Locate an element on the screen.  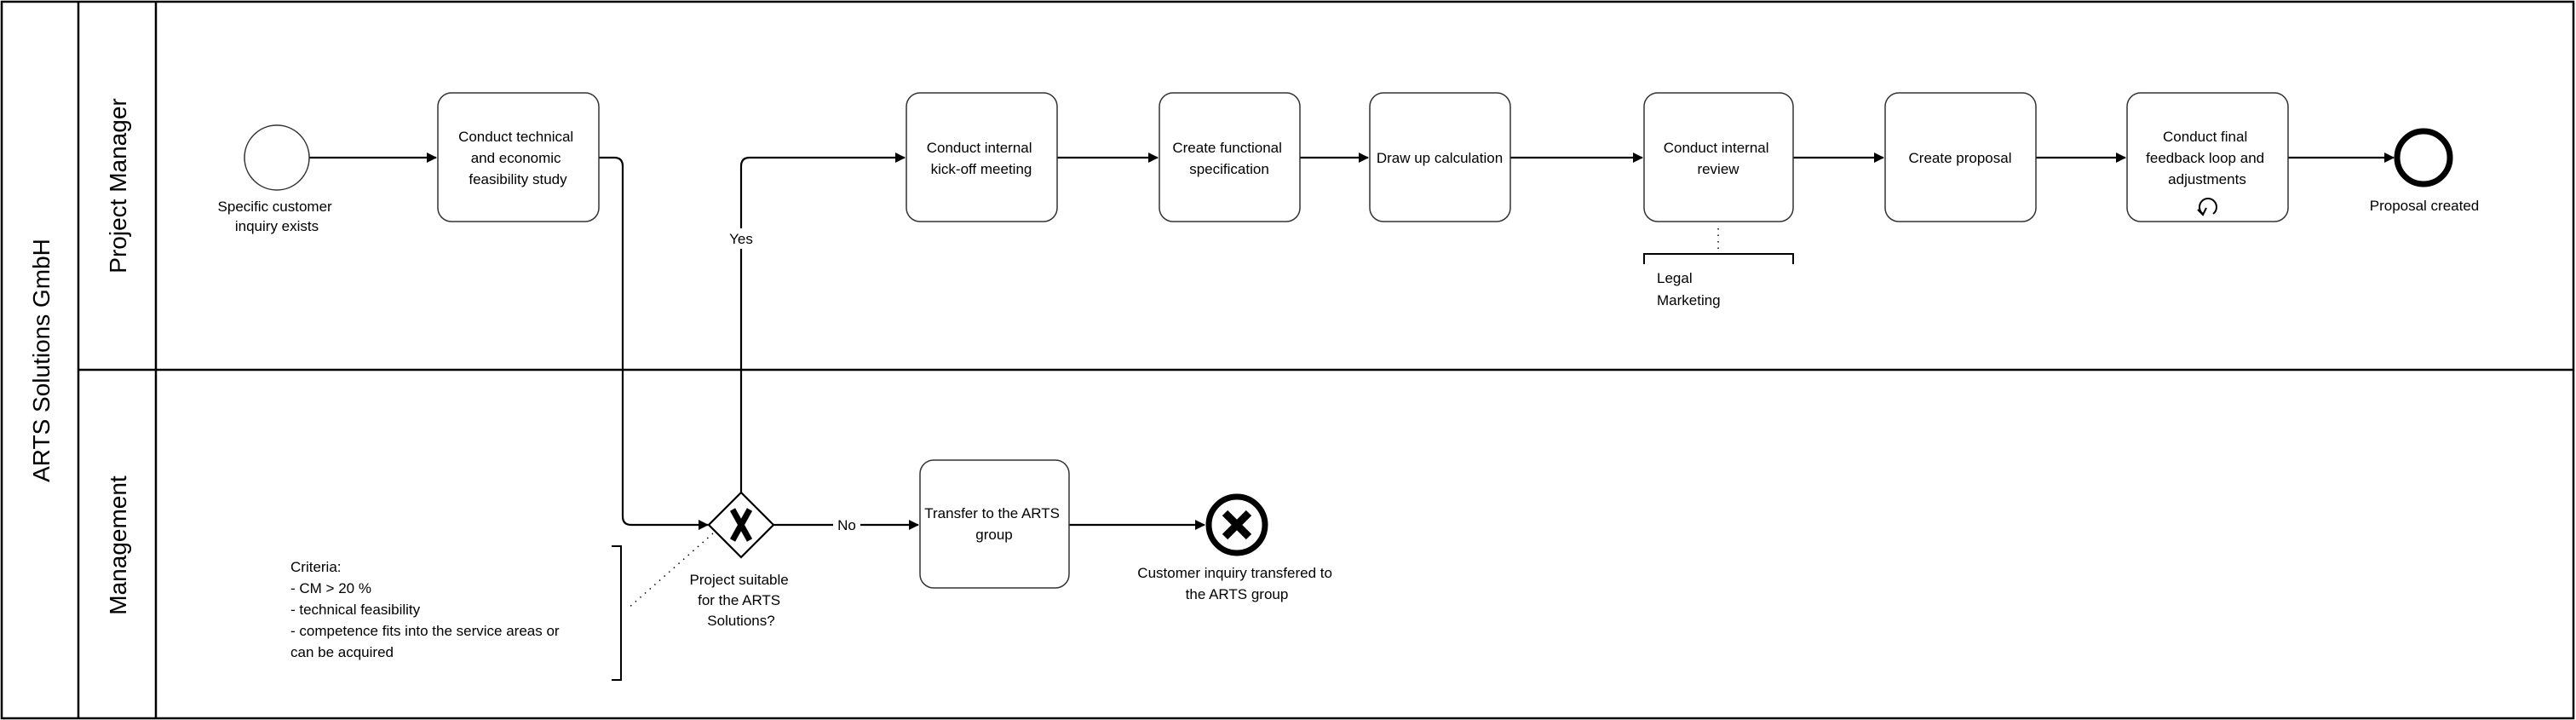
gateway-label: Project suitable for the ARTS Solutions? is located at coordinates (742, 601).